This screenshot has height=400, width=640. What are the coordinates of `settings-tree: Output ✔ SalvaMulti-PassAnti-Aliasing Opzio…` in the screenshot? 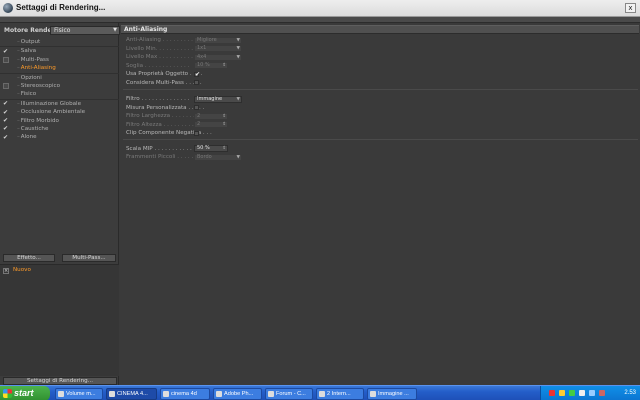 It's located at (59, 90).